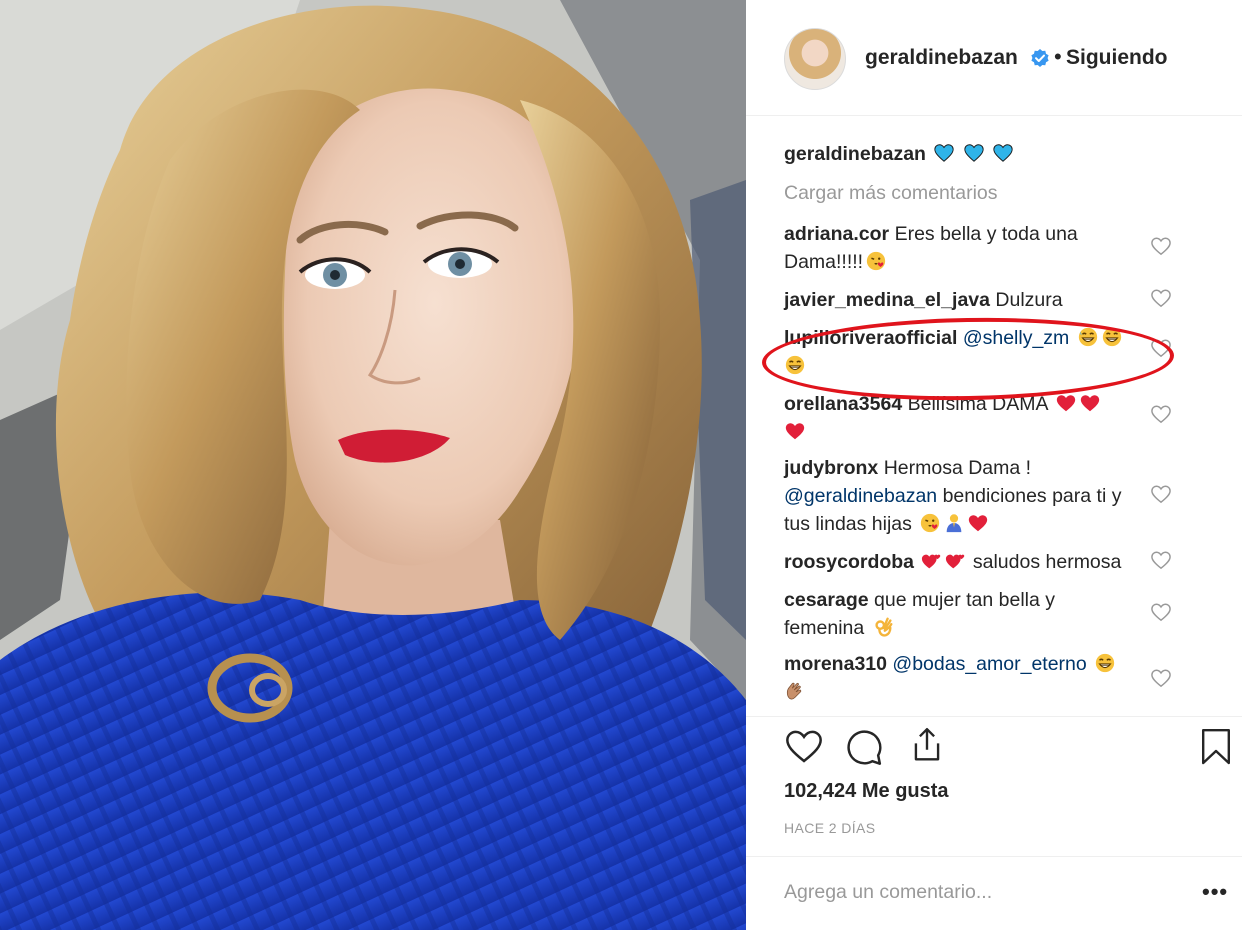 Image resolution: width=1242 pixels, height=930 pixels. What do you see at coordinates (1105, 663) in the screenshot?
I see `grin-sweat-icon` at bounding box center [1105, 663].